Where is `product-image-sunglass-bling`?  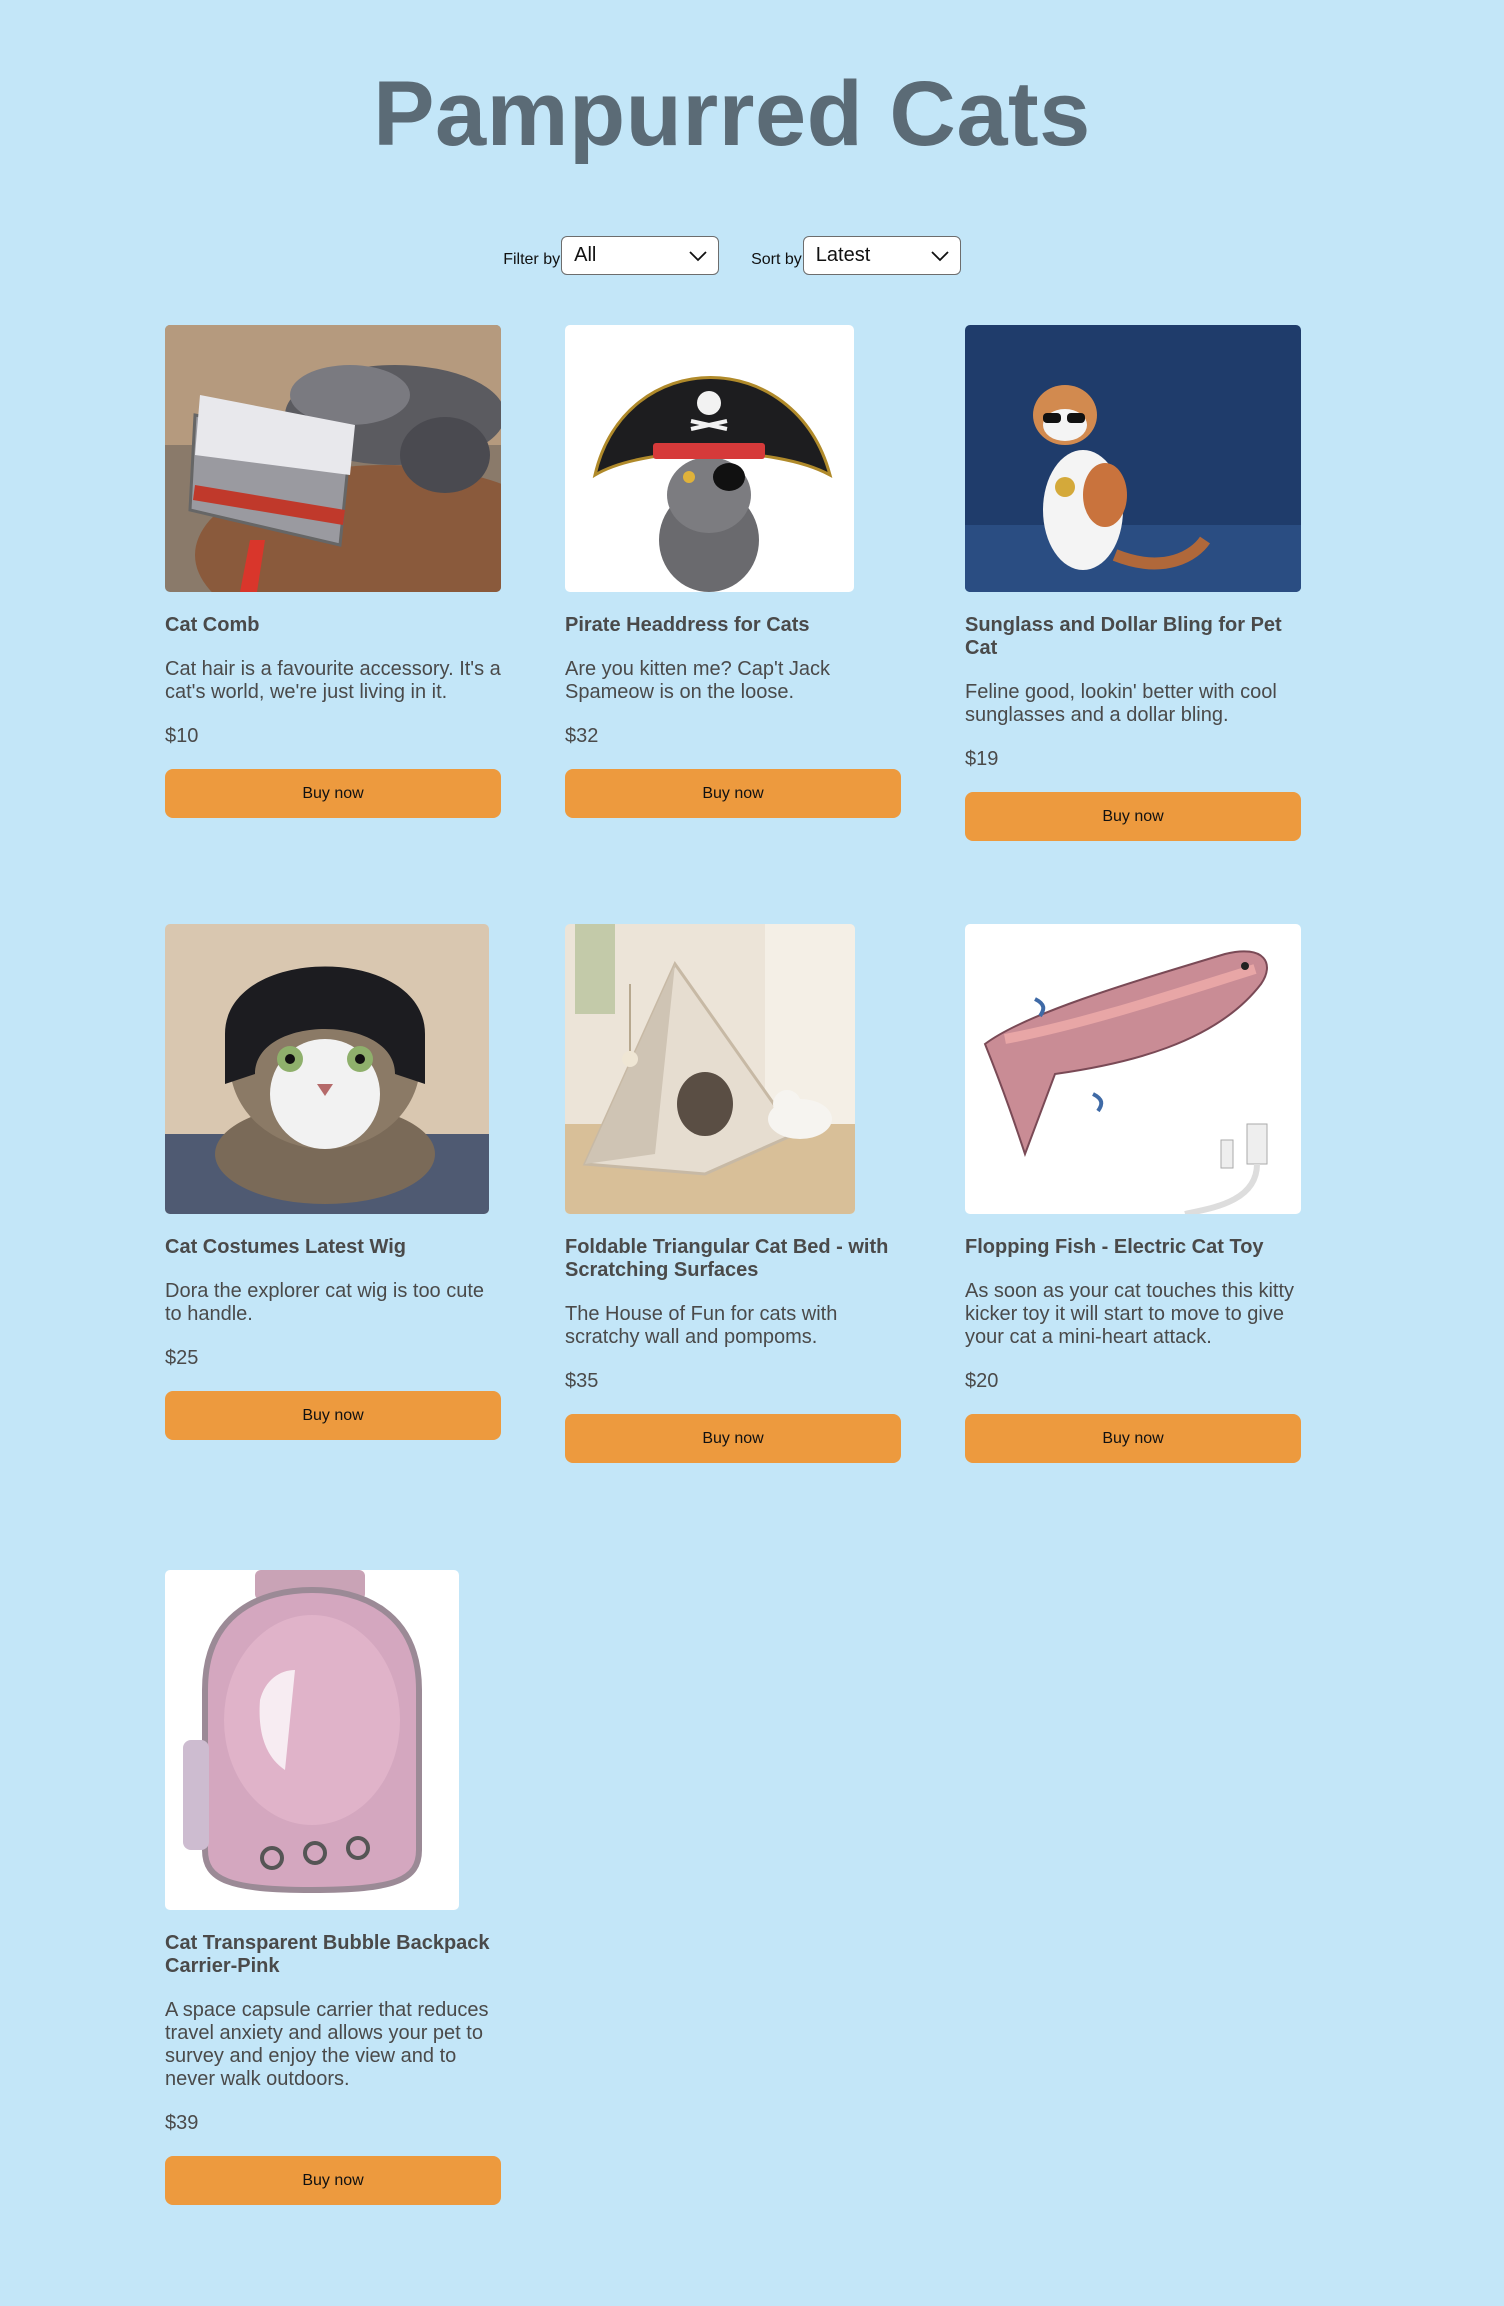 product-image-sunglass-bling is located at coordinates (1133, 458).